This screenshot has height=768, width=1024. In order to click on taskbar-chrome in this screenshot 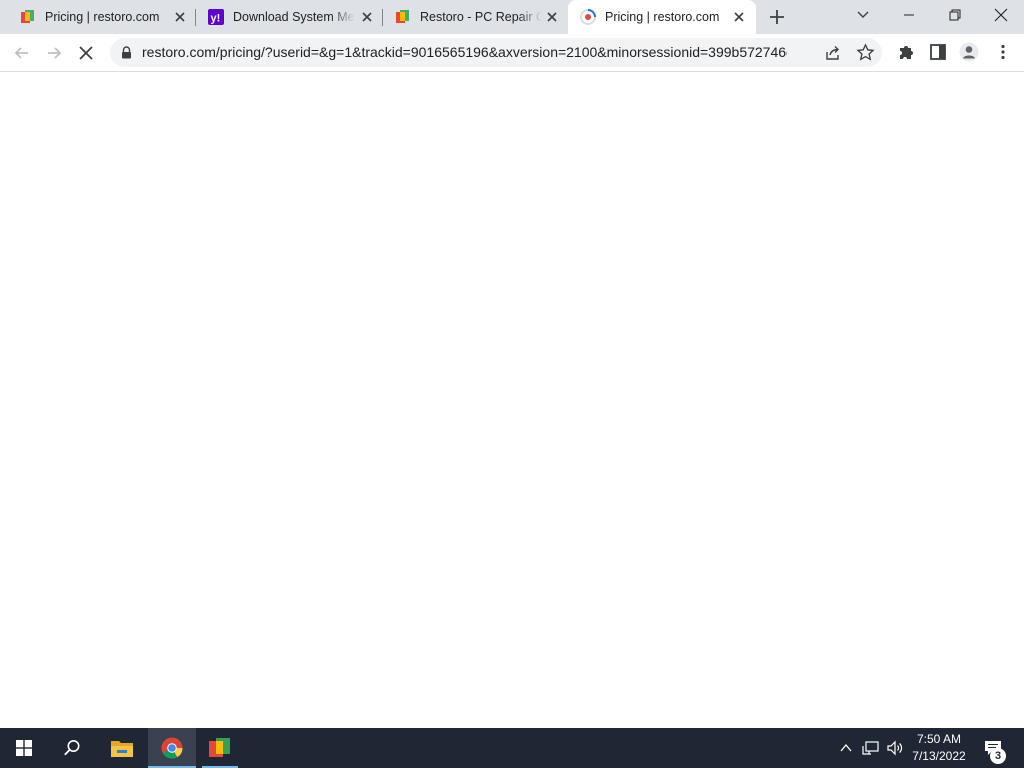, I will do `click(172, 748)`.